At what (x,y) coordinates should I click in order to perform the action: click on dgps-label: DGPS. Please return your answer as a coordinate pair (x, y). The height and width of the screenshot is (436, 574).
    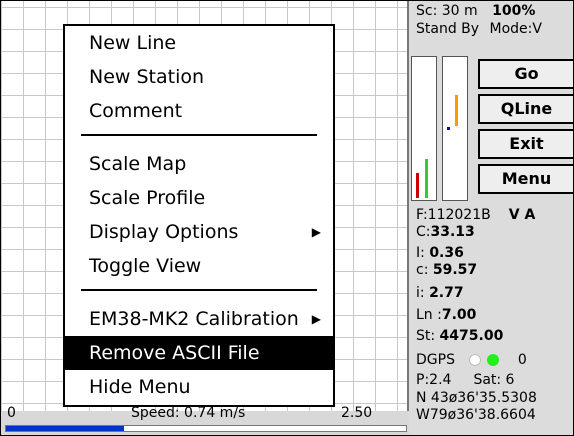
    Looking at the image, I should click on (435, 360).